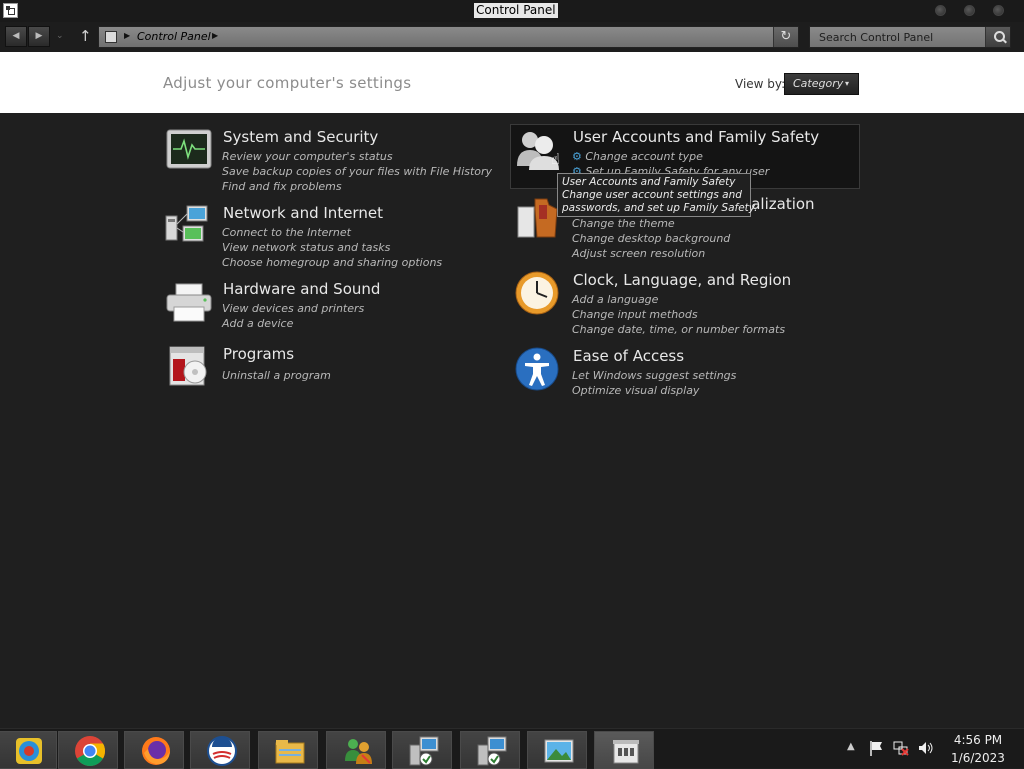 The image size is (1024, 769). What do you see at coordinates (540, 294) in the screenshot?
I see `clock-icon` at bounding box center [540, 294].